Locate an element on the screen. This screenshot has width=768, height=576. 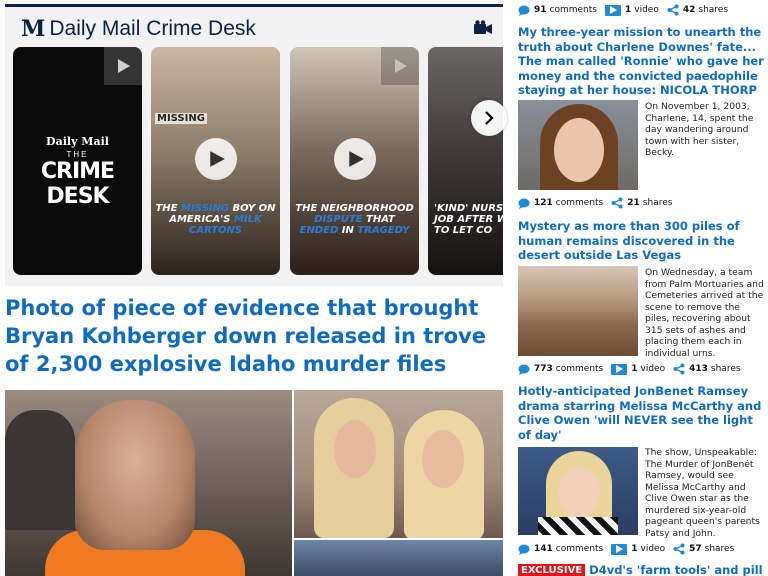
chevron-right-icon is located at coordinates (489, 118).